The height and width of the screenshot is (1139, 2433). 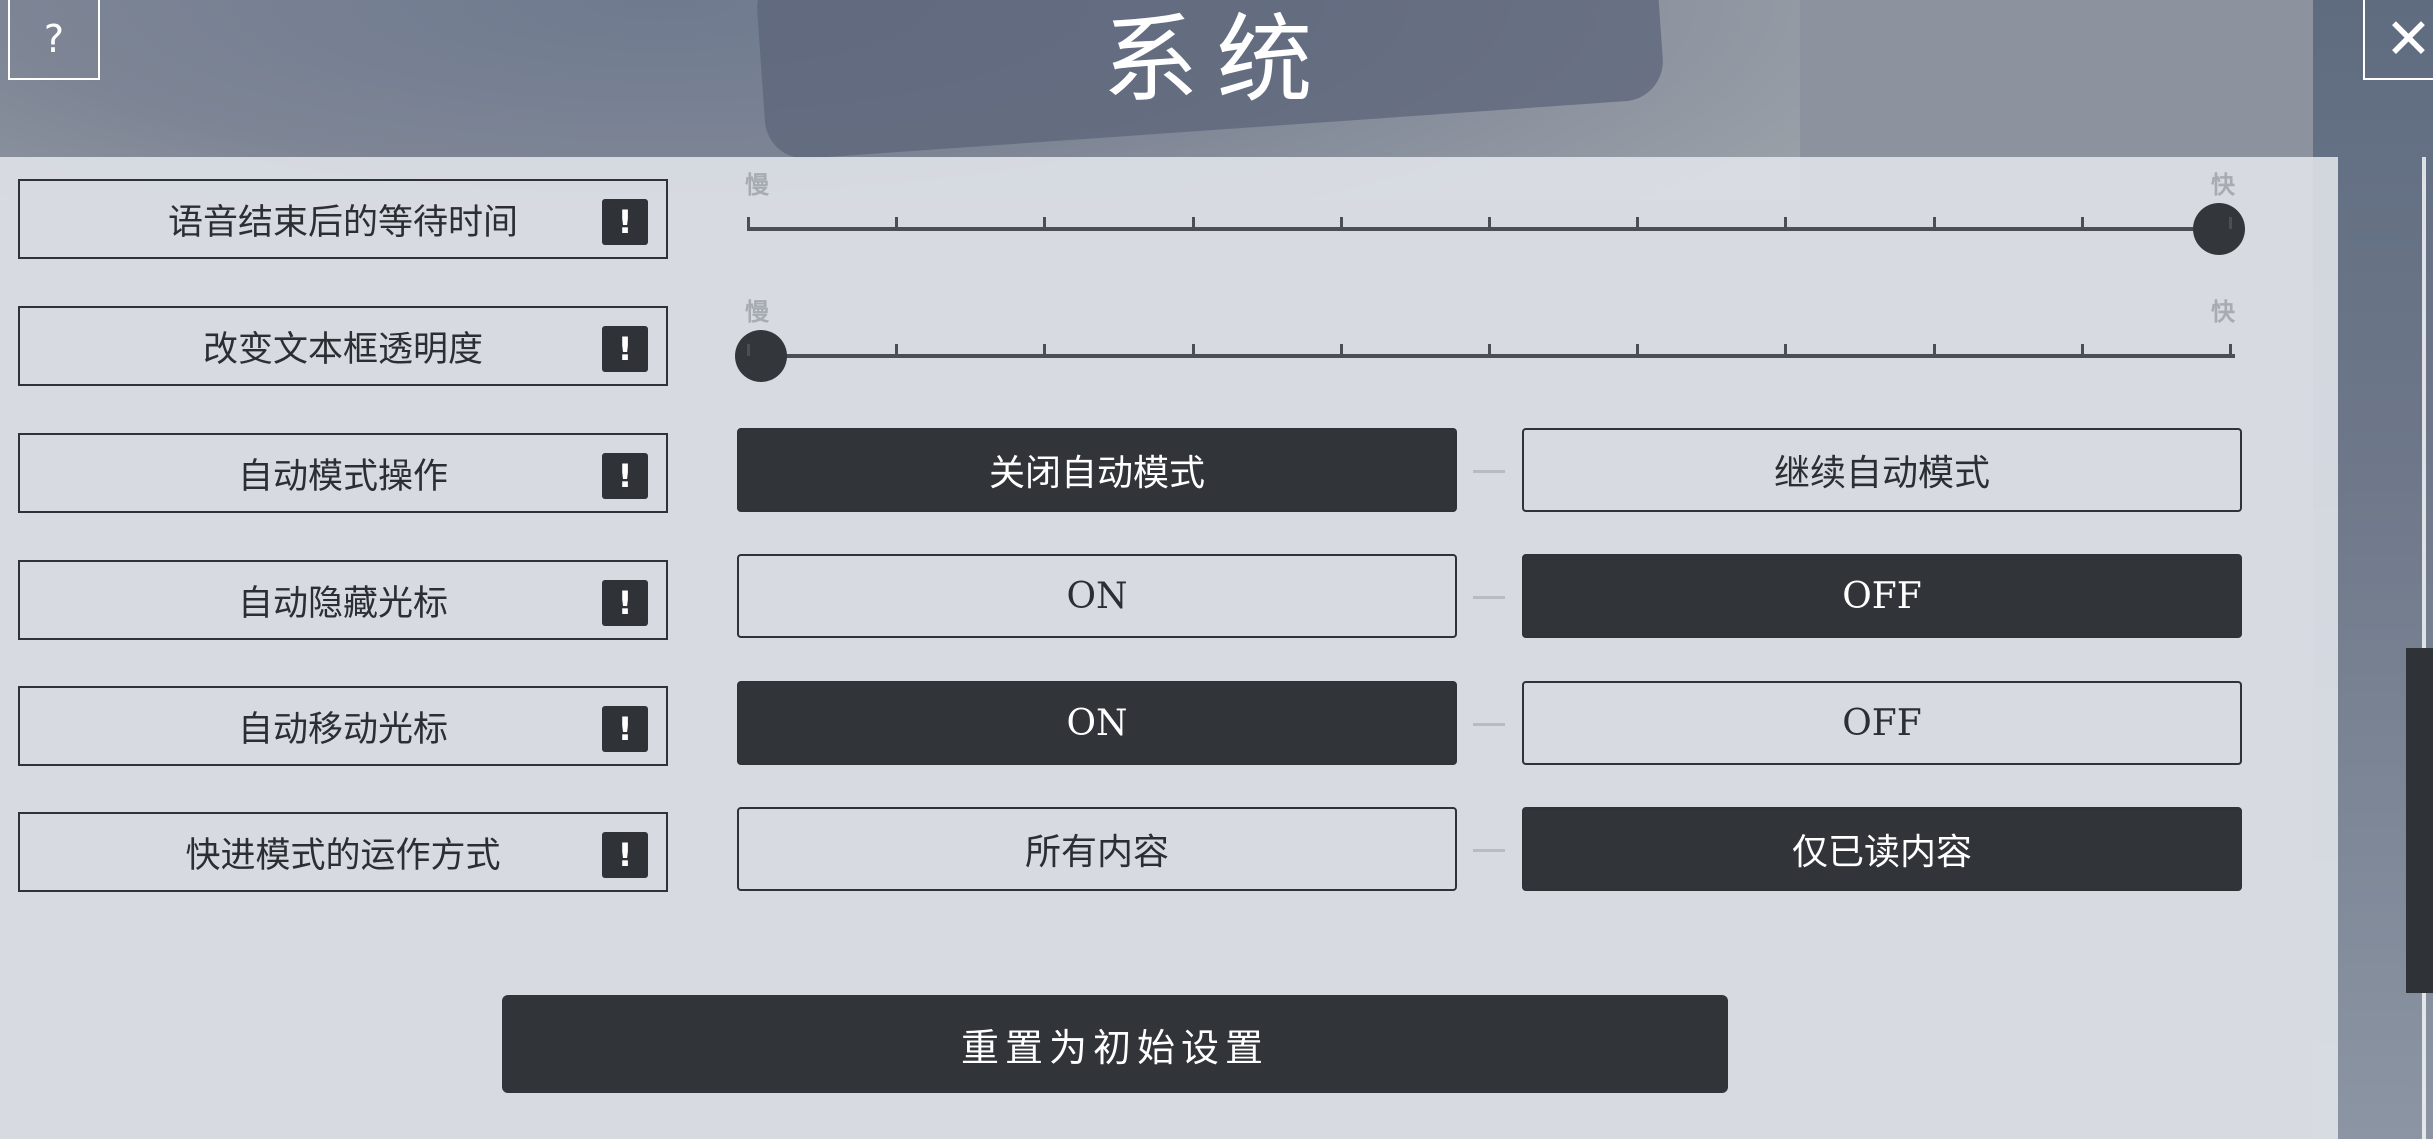 I want to click on setting-label-voice-wait: 语音结束后的等待时间 !, so click(x=343, y=219).